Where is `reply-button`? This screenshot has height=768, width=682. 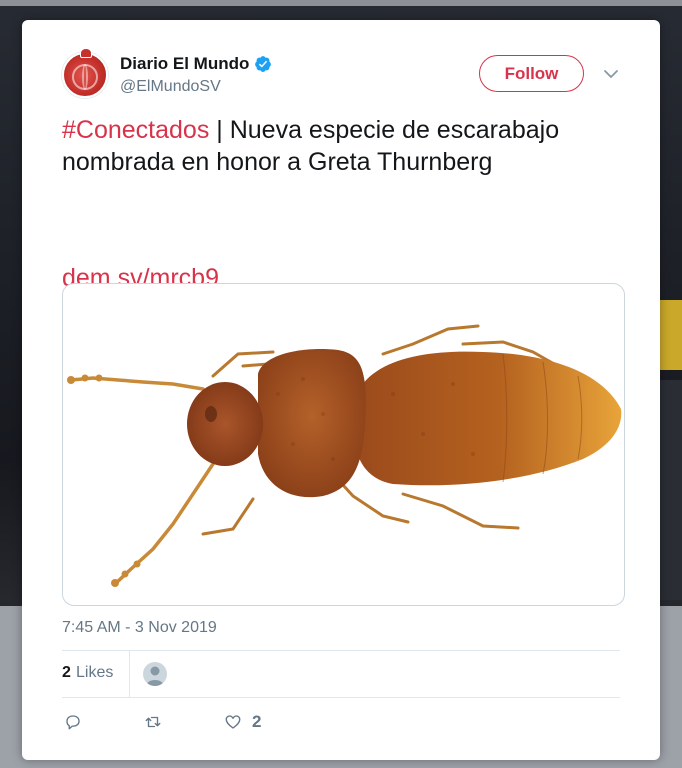 reply-button is located at coordinates (73, 722).